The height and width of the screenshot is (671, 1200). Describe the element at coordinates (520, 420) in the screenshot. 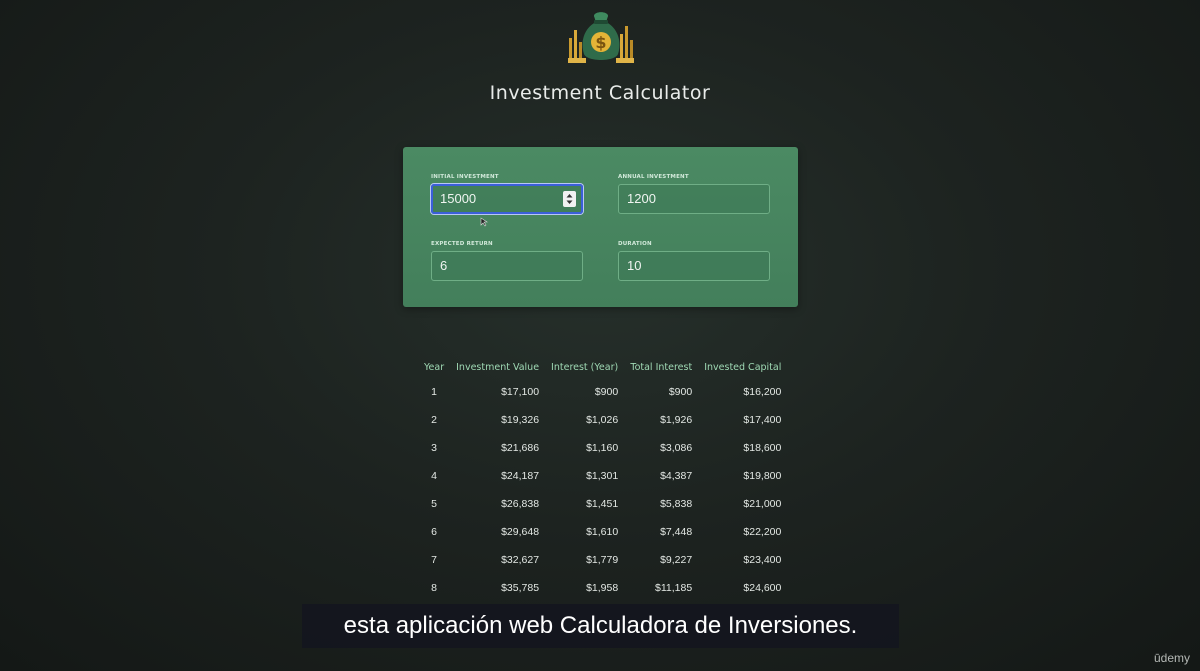

I see `cell-investment-value: $19,326` at that location.